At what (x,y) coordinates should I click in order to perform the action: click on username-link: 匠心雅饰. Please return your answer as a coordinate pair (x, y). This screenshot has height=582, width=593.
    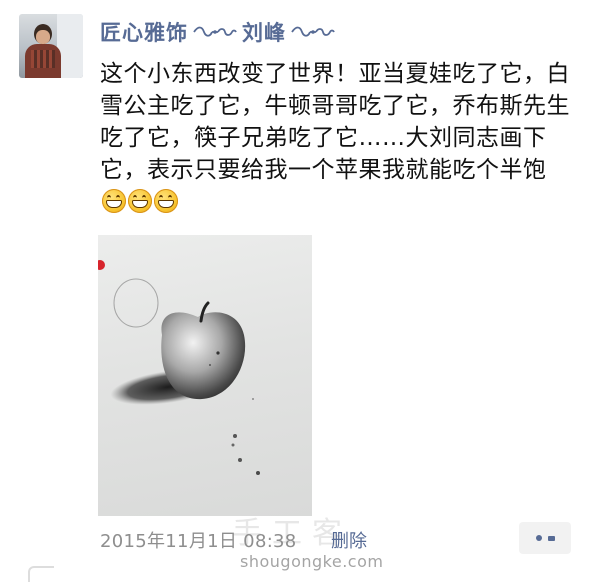
    Looking at the image, I should click on (144, 32).